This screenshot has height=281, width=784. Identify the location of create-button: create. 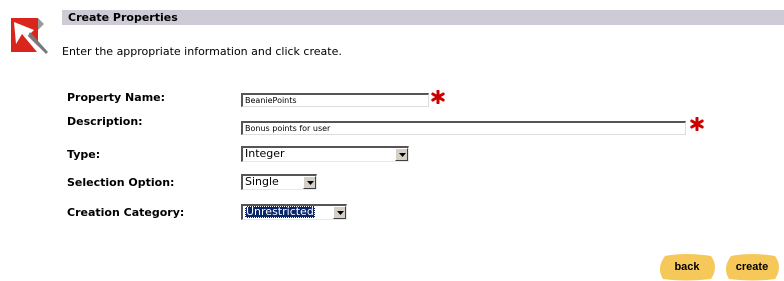
(752, 267).